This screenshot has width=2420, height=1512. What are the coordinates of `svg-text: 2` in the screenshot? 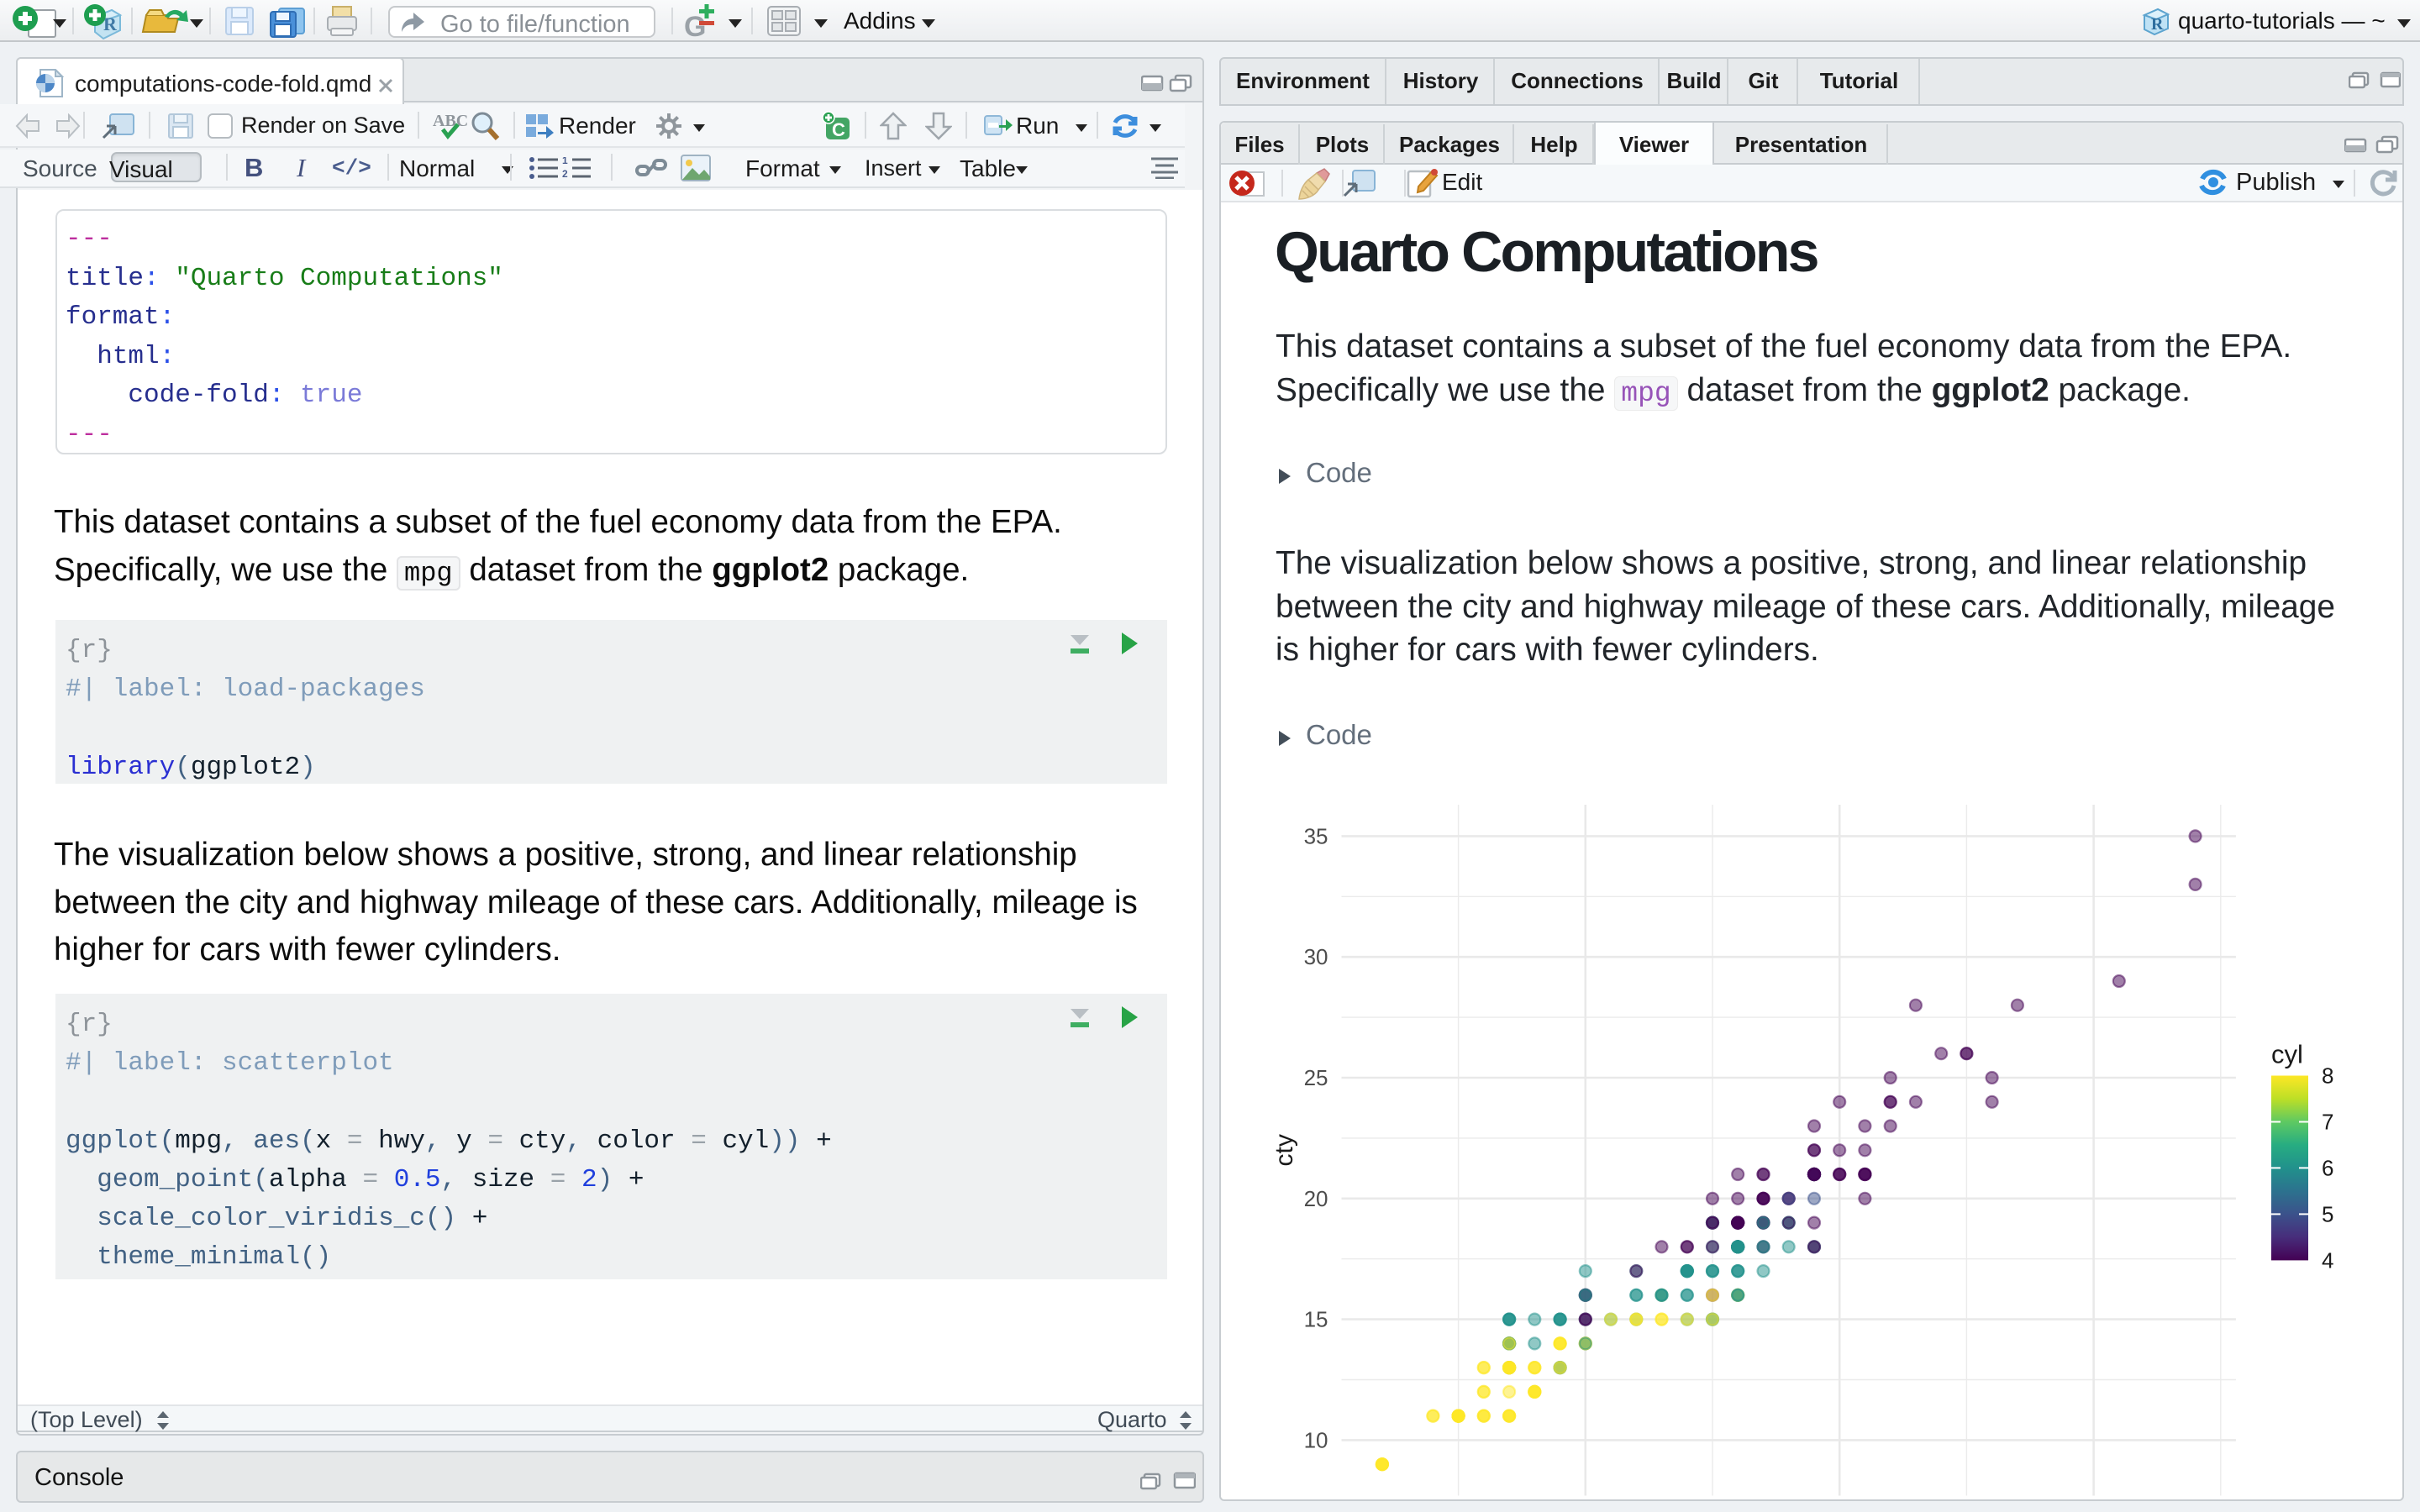 It's located at (565, 173).